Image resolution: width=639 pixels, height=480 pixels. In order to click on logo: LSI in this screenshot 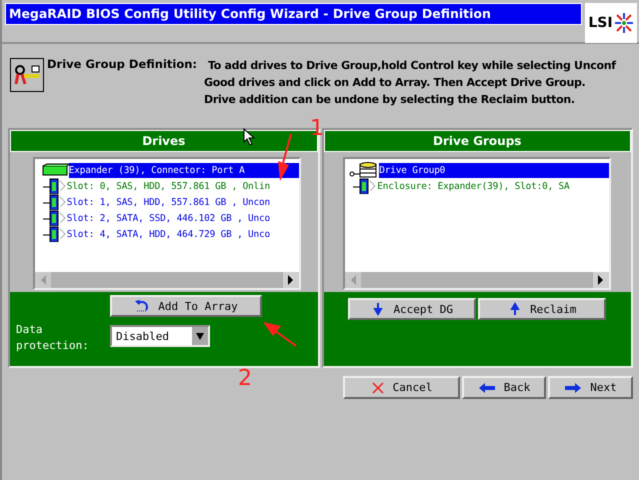, I will do `click(611, 23)`.